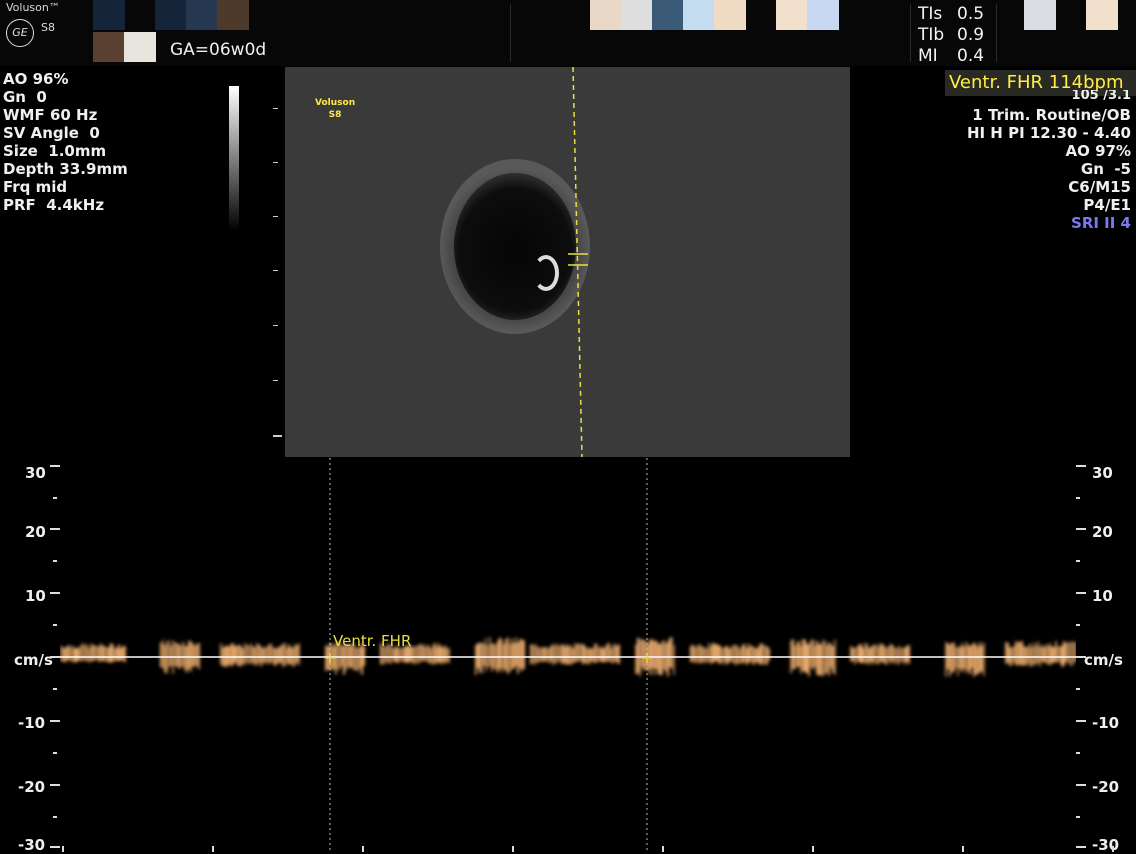 The image size is (1136, 854). What do you see at coordinates (1106, 723) in the screenshot?
I see `y-label-right: -10` at bounding box center [1106, 723].